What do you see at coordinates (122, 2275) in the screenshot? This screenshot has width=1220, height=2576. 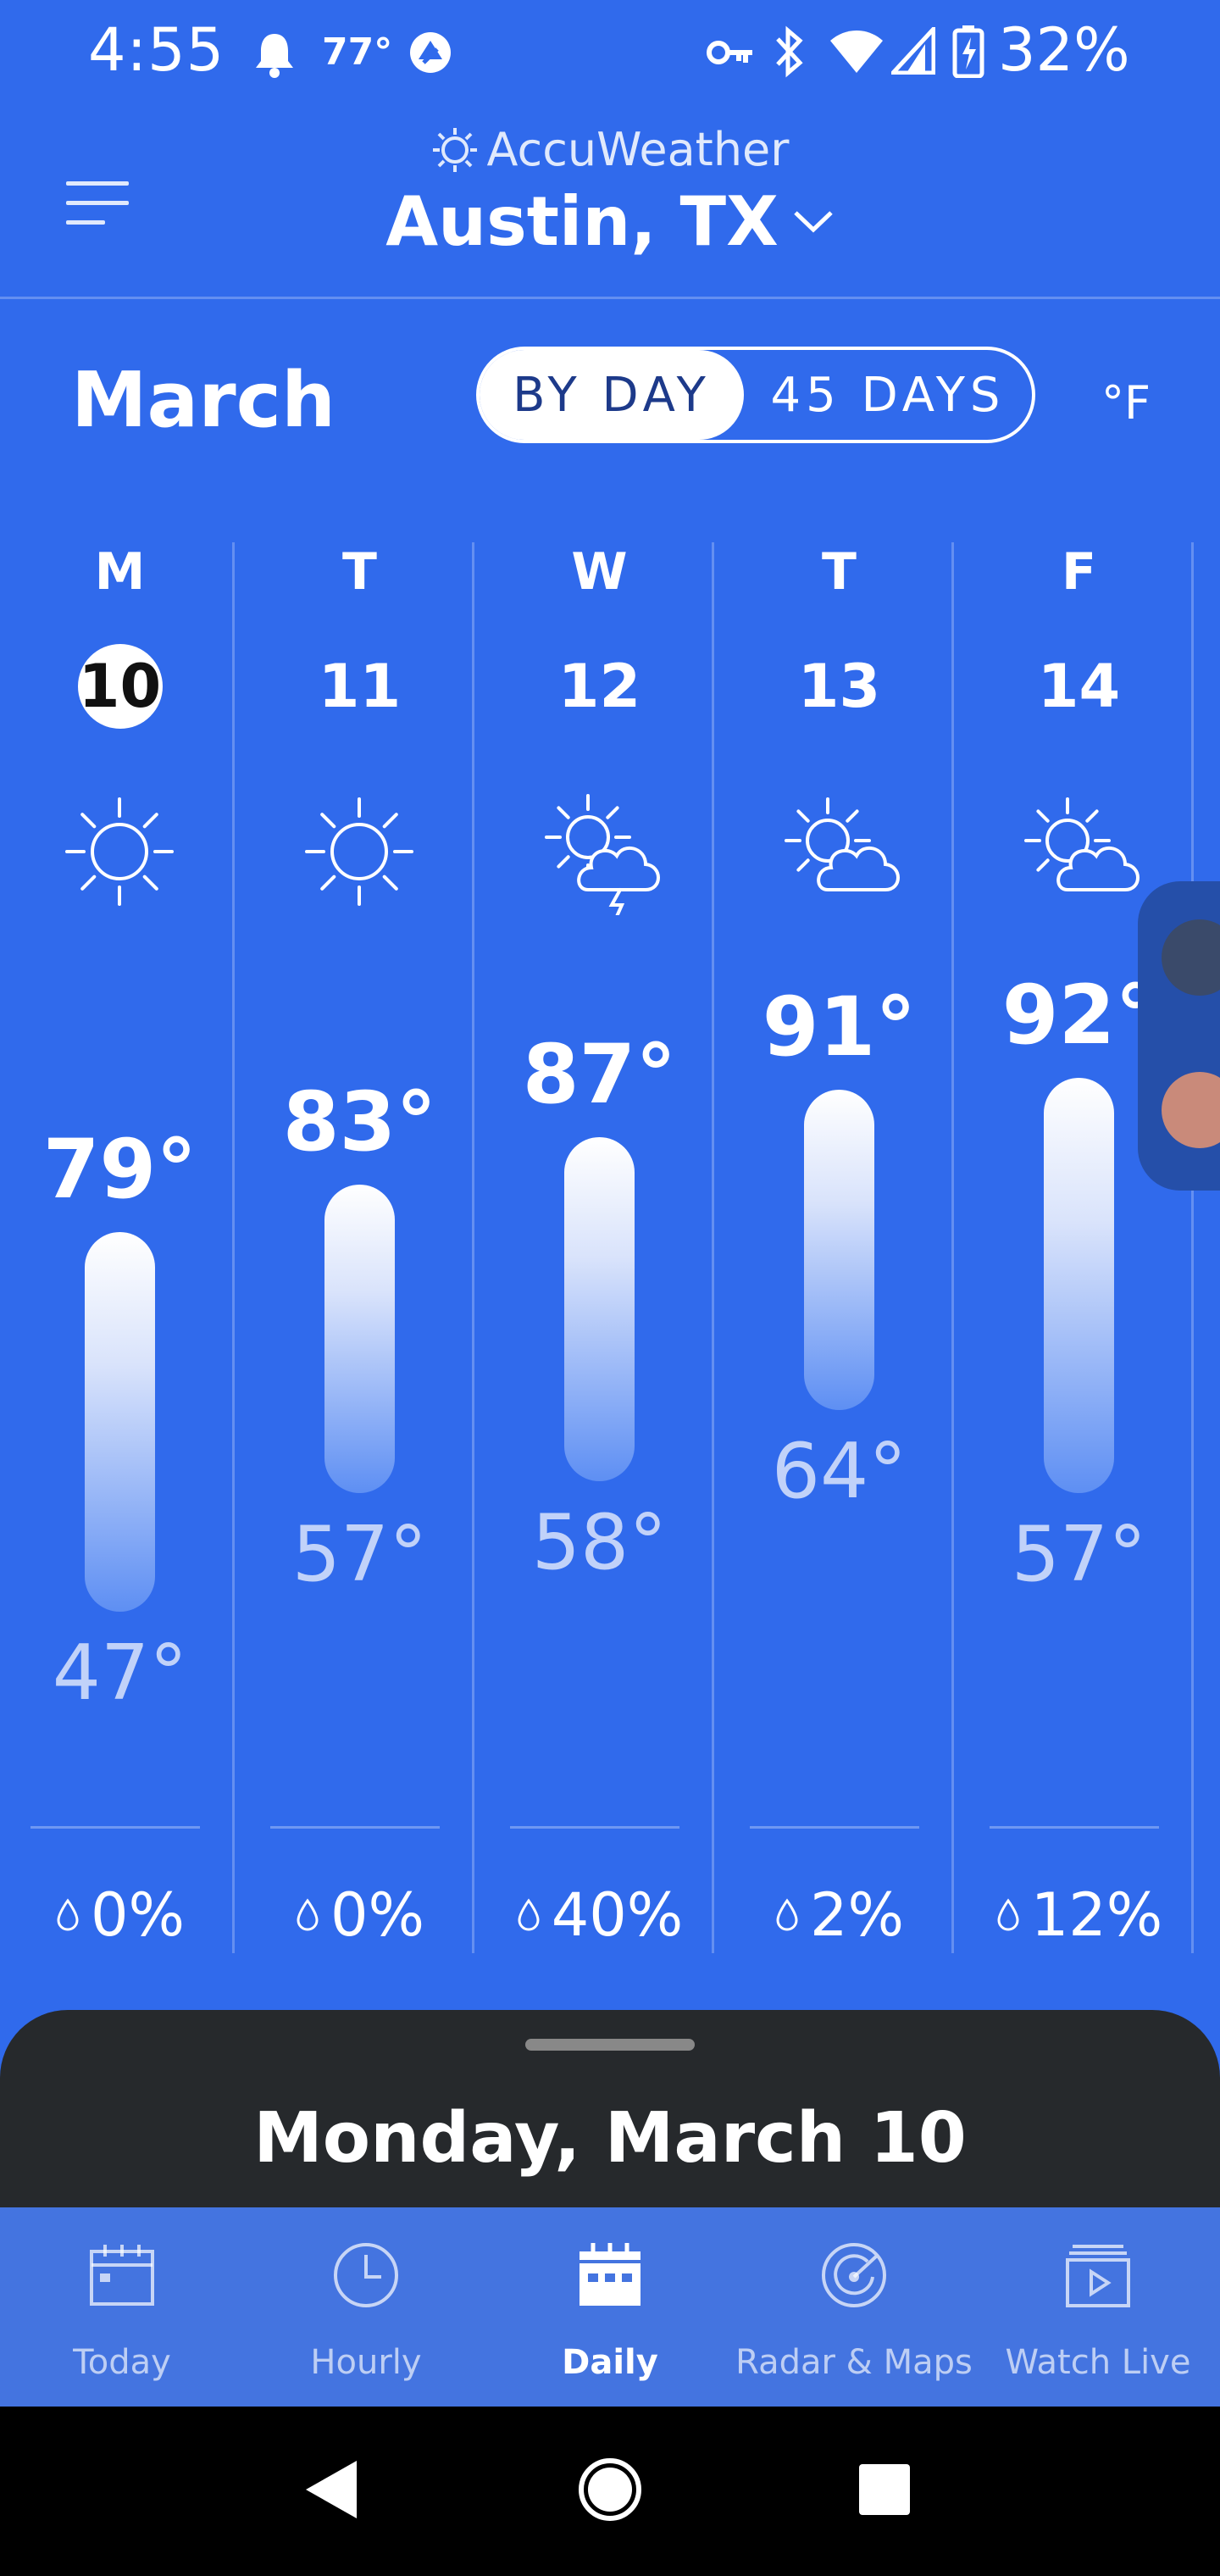 I see `calendar-day-icon` at bounding box center [122, 2275].